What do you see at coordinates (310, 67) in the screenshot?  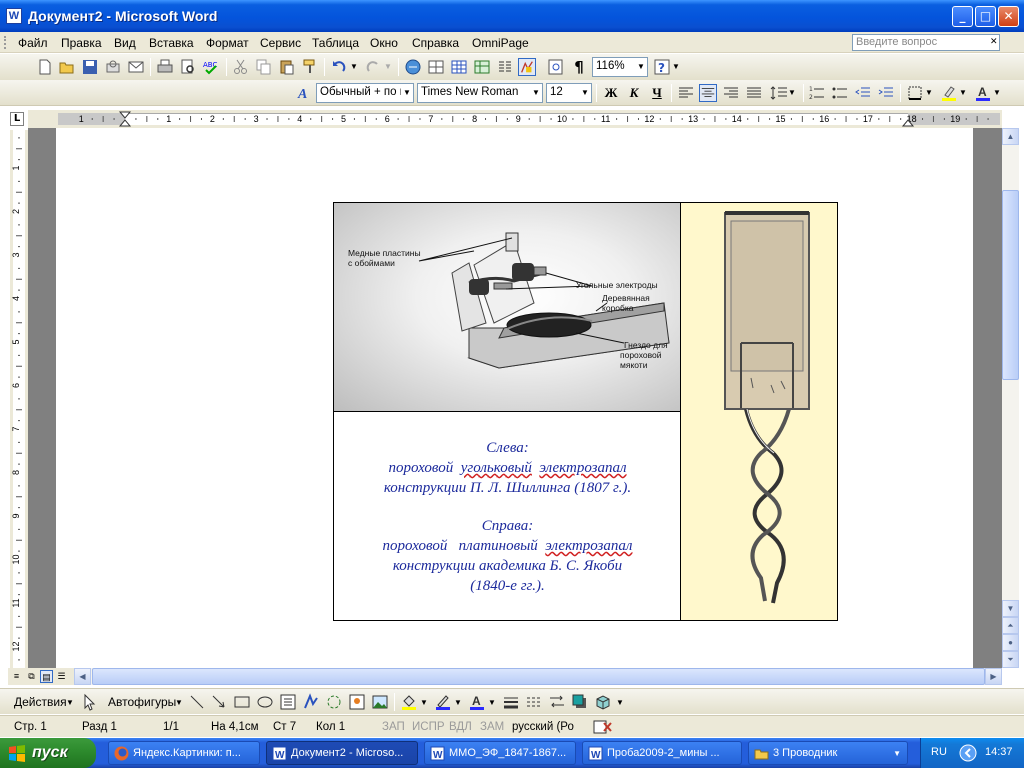 I see `format-painter-icon` at bounding box center [310, 67].